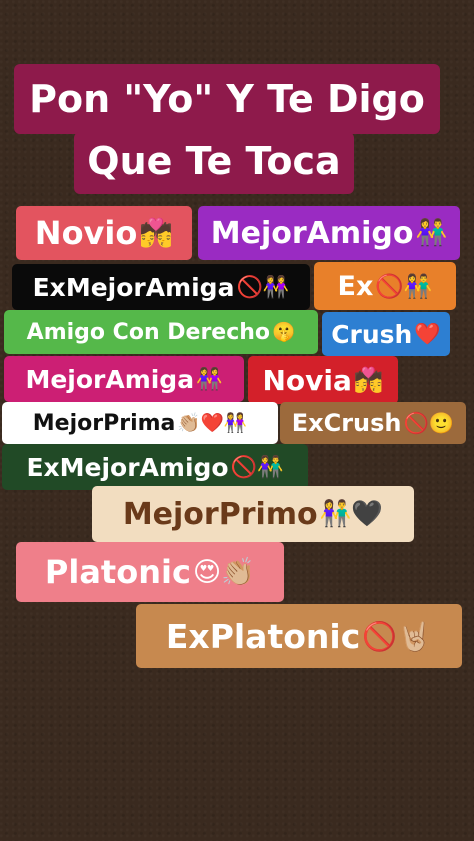  I want to click on title-line-2: Que Te Toca, so click(214, 163).